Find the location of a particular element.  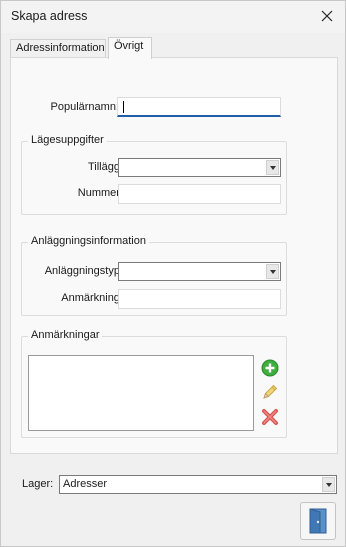

tab-label: Övrigt is located at coordinates (129, 46).